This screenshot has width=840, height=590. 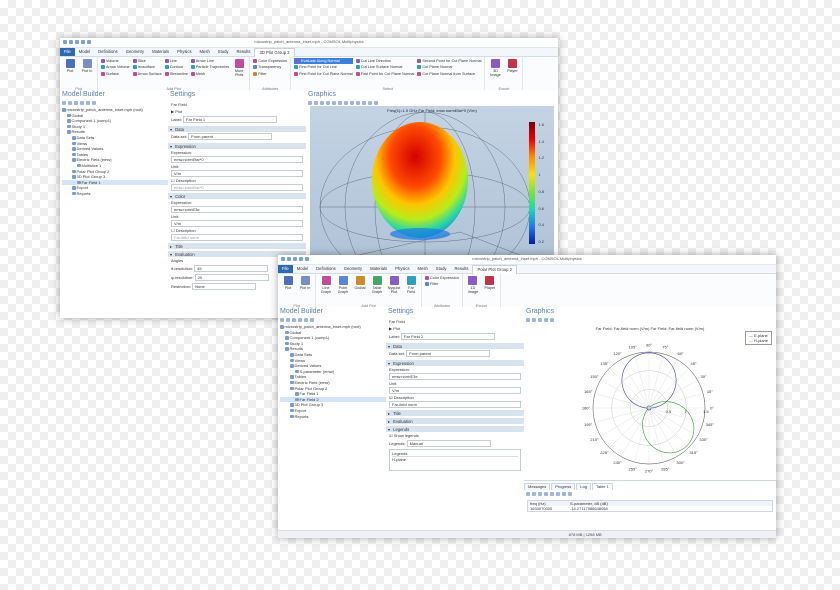 I want to click on cut-plane-normal-from-surface-button: Cut Plane Normal from Surface, so click(x=449, y=74).